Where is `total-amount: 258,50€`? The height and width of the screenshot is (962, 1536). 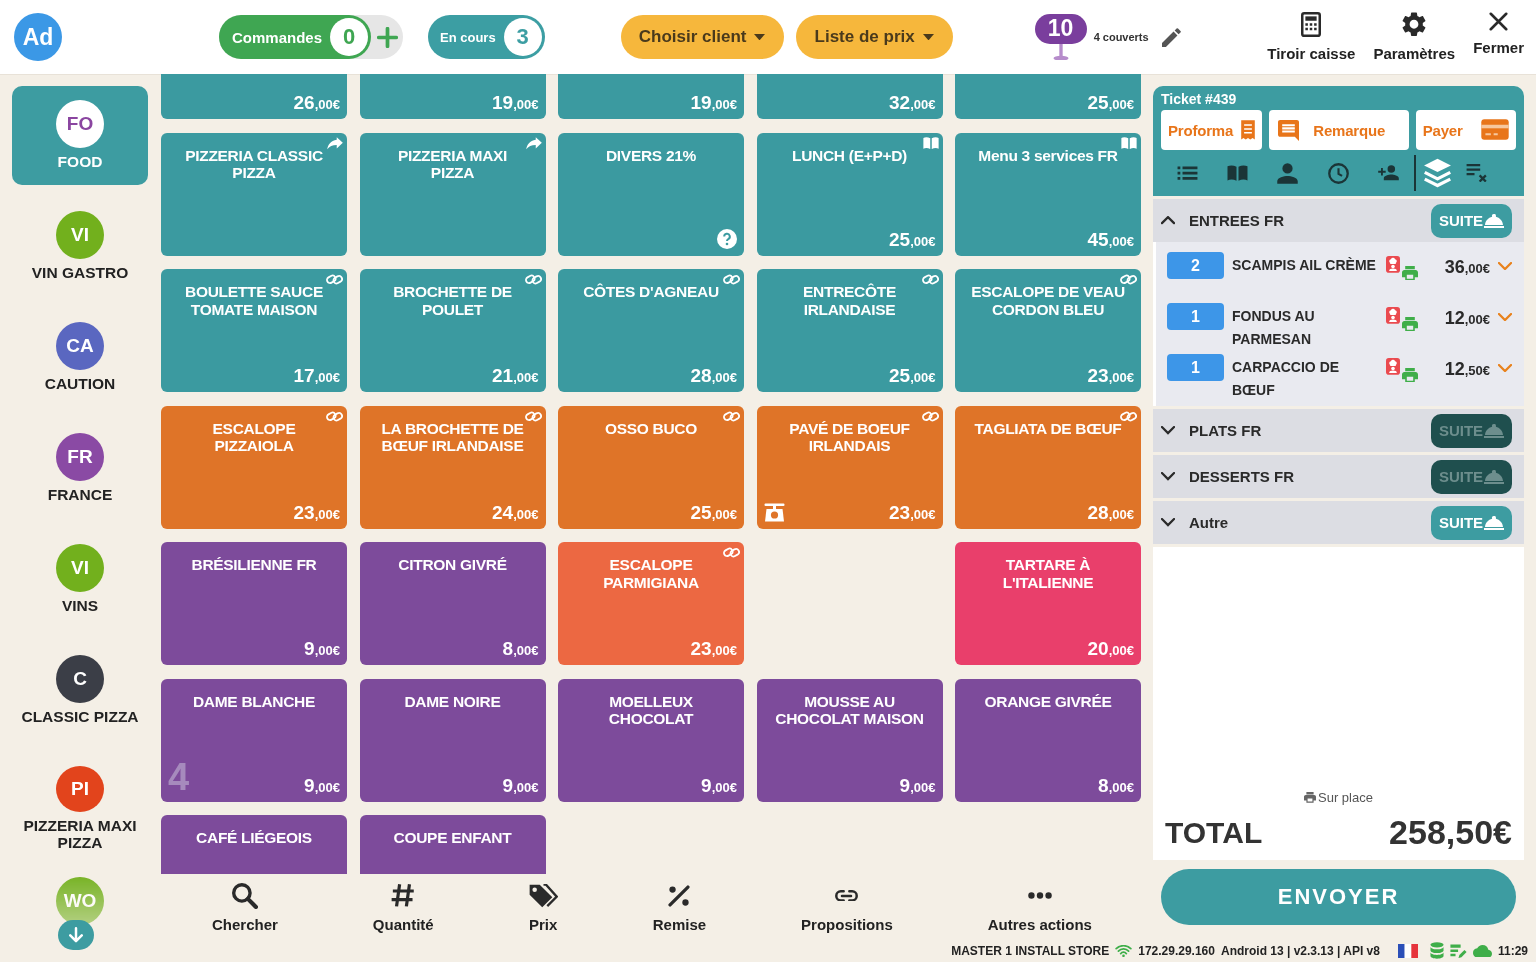 total-amount: 258,50€ is located at coordinates (1450, 832).